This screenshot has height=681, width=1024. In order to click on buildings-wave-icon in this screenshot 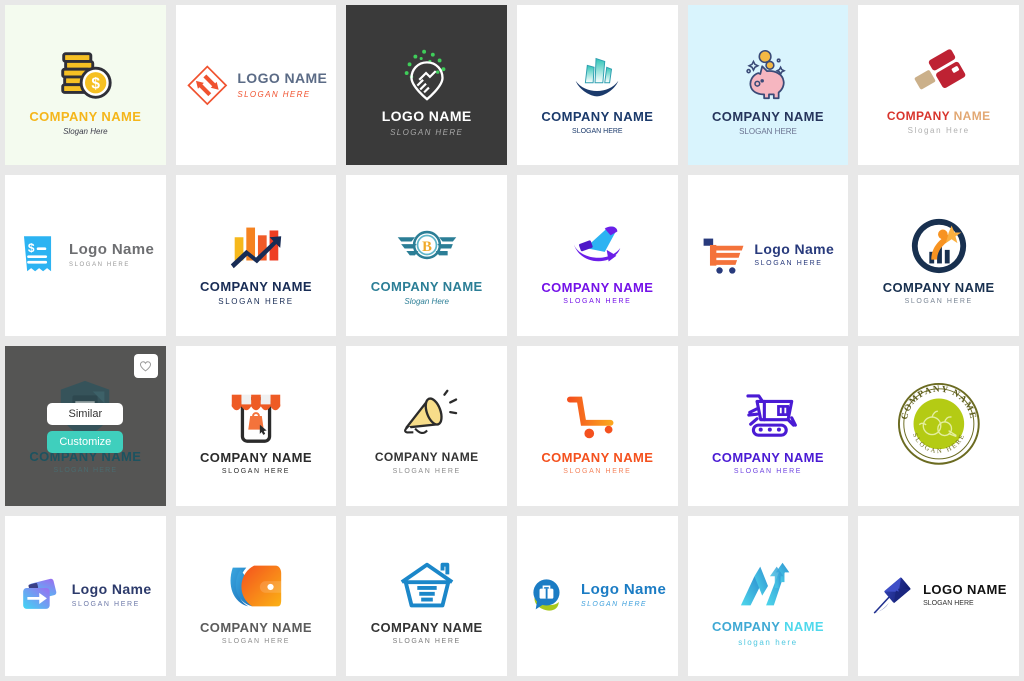, I will do `click(597, 70)`.